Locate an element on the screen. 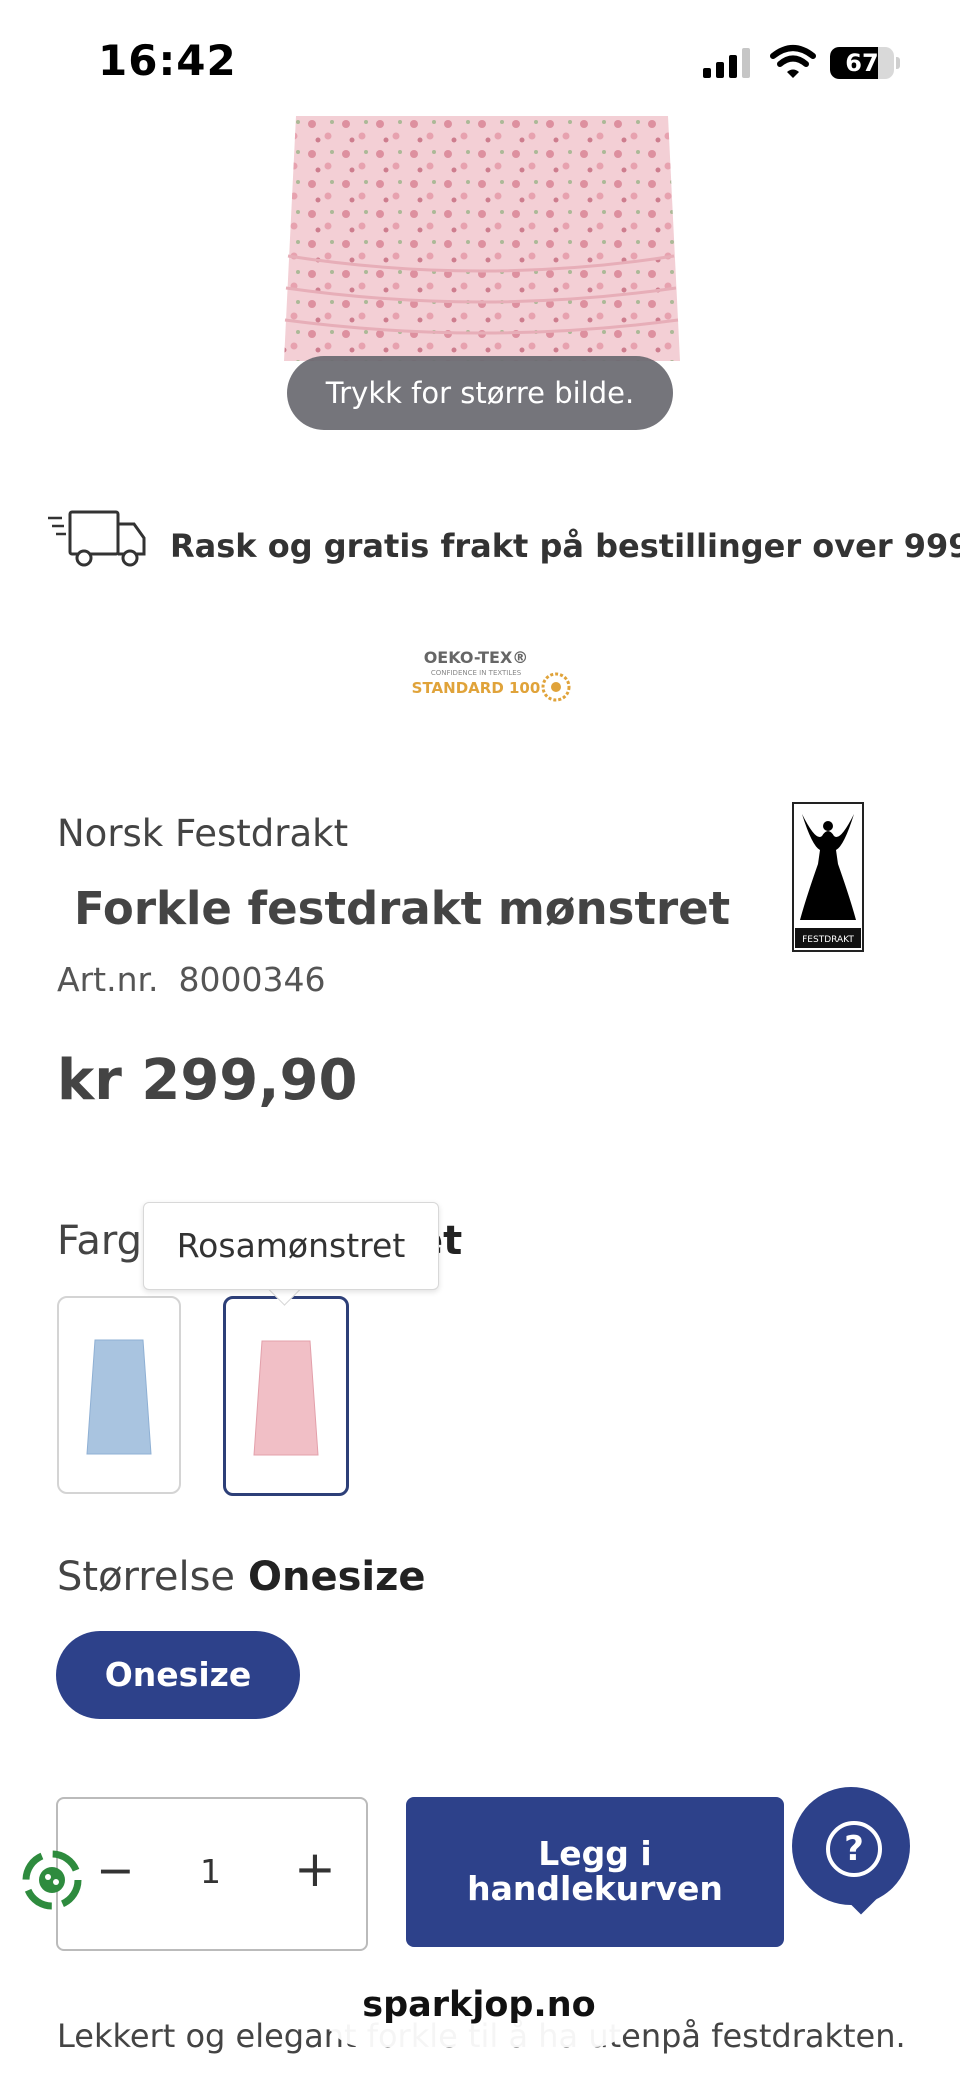  oeko-line1: OEKO-TEX® is located at coordinates (476, 657).